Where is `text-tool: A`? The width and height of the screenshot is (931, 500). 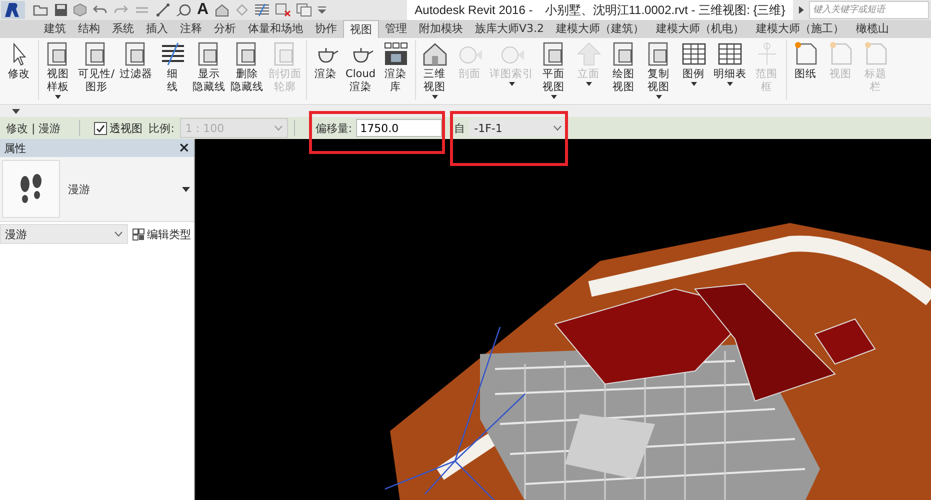
text-tool: A is located at coordinates (203, 10).